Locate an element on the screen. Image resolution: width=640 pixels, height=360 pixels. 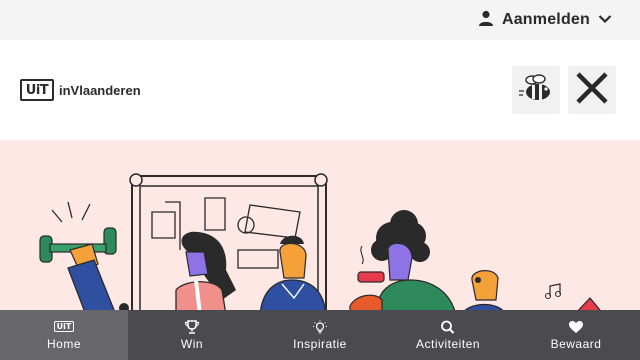
login-label: Aanmelden is located at coordinates (545, 19).